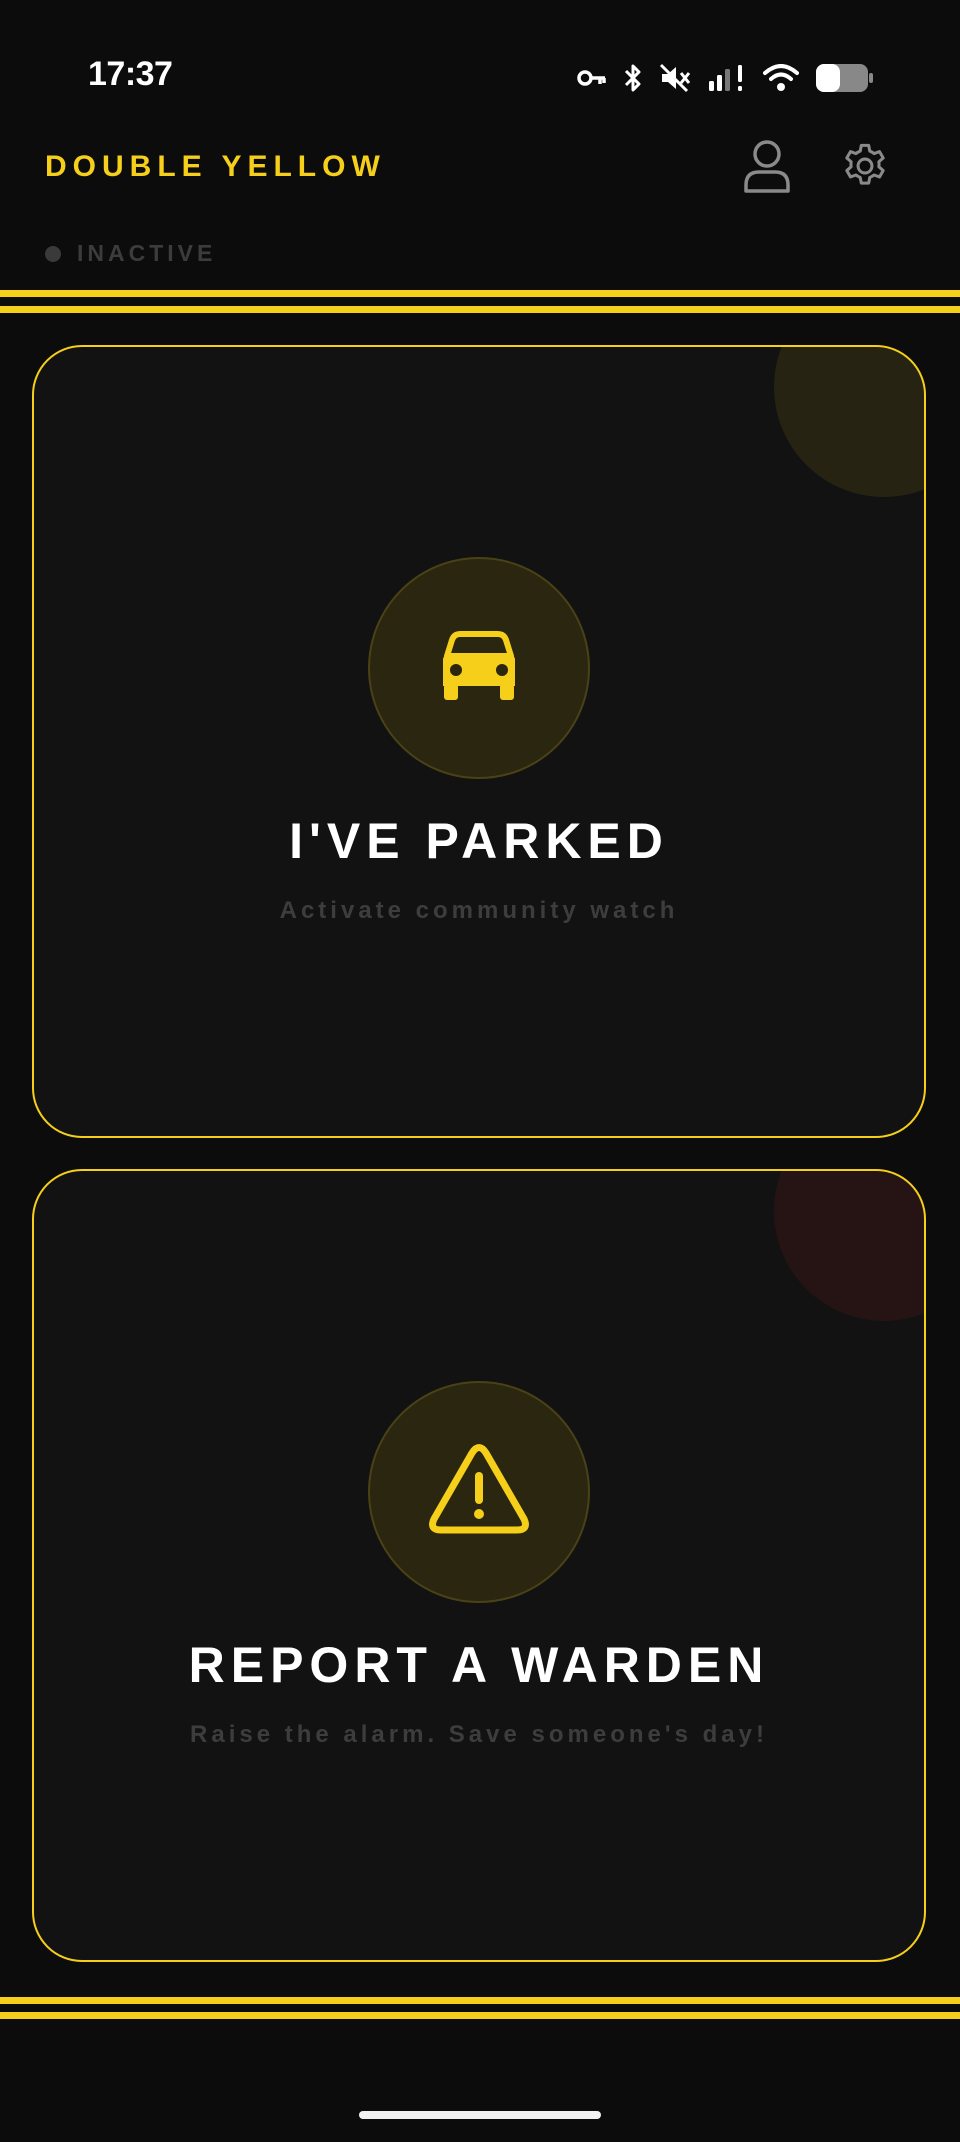  Describe the element at coordinates (479, 910) in the screenshot. I see `card-subtitle: Activate community watch` at that location.